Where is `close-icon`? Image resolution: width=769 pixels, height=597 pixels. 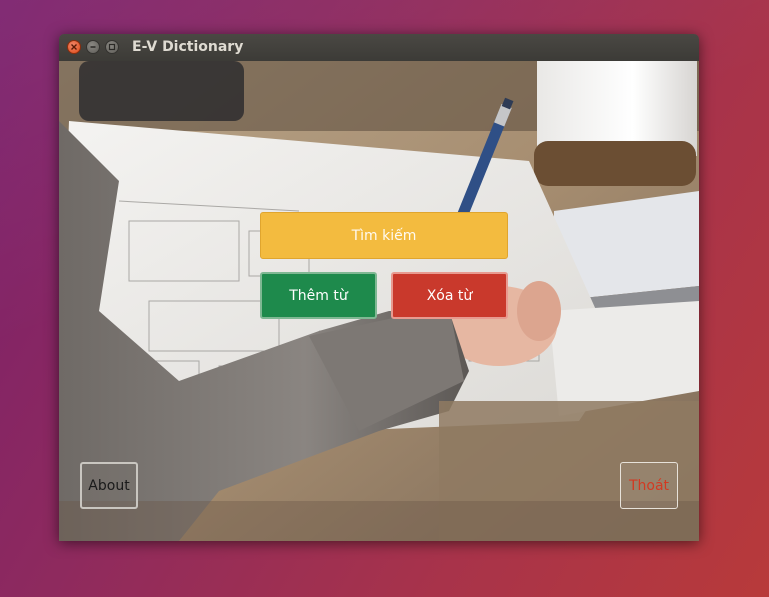 close-icon is located at coordinates (74, 47).